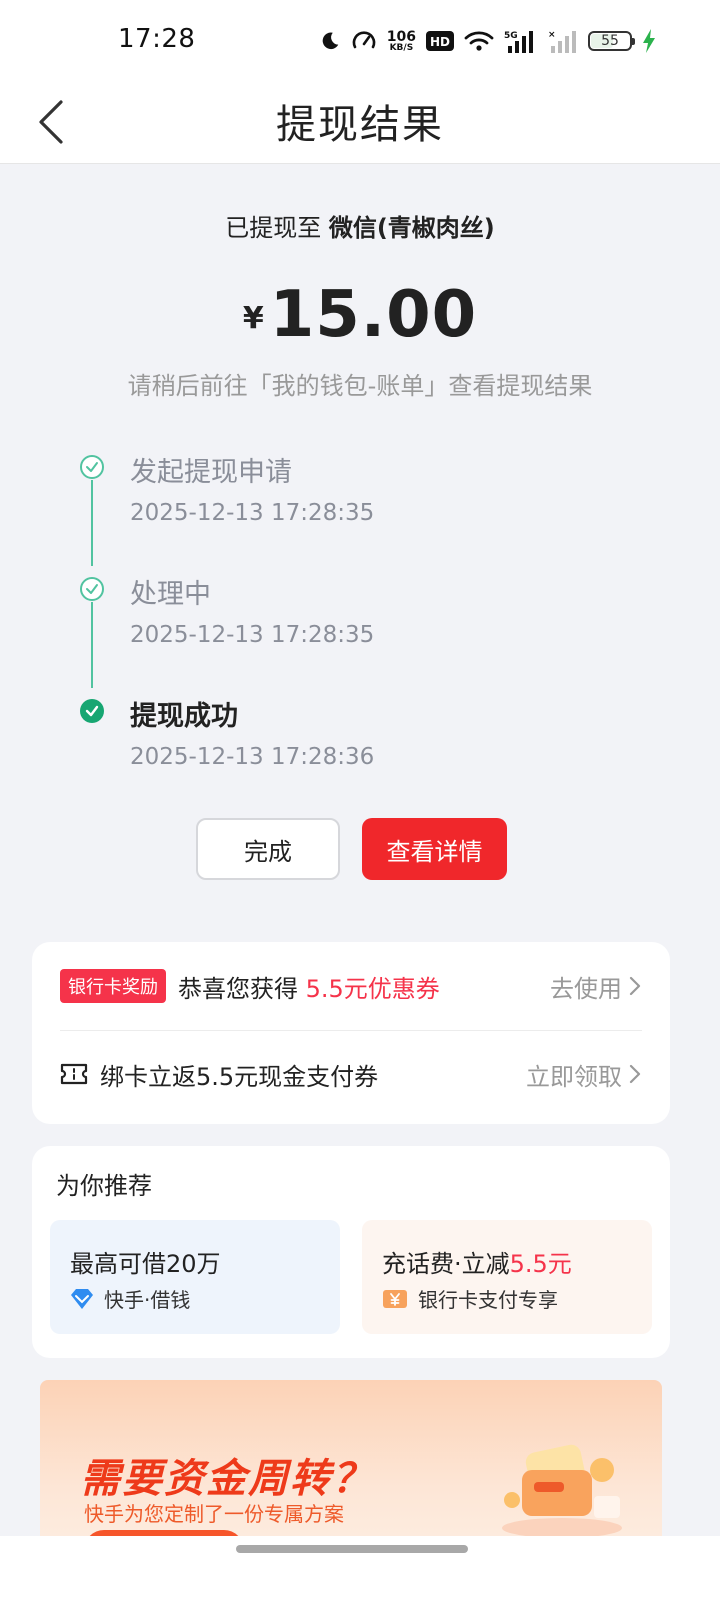 The width and height of the screenshot is (720, 1608). Describe the element at coordinates (351, 1030) in the screenshot. I see `divider` at that location.